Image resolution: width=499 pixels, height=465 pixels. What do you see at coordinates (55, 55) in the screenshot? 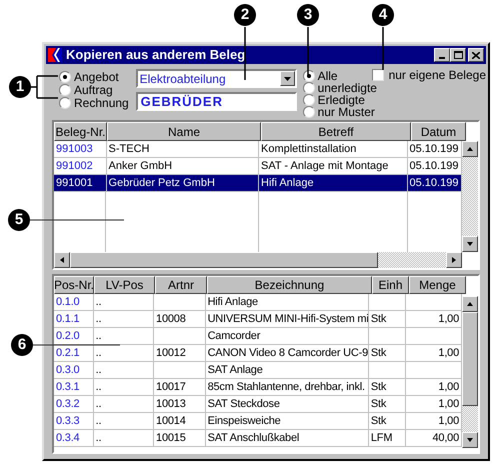
I see `app-logo-icon` at bounding box center [55, 55].